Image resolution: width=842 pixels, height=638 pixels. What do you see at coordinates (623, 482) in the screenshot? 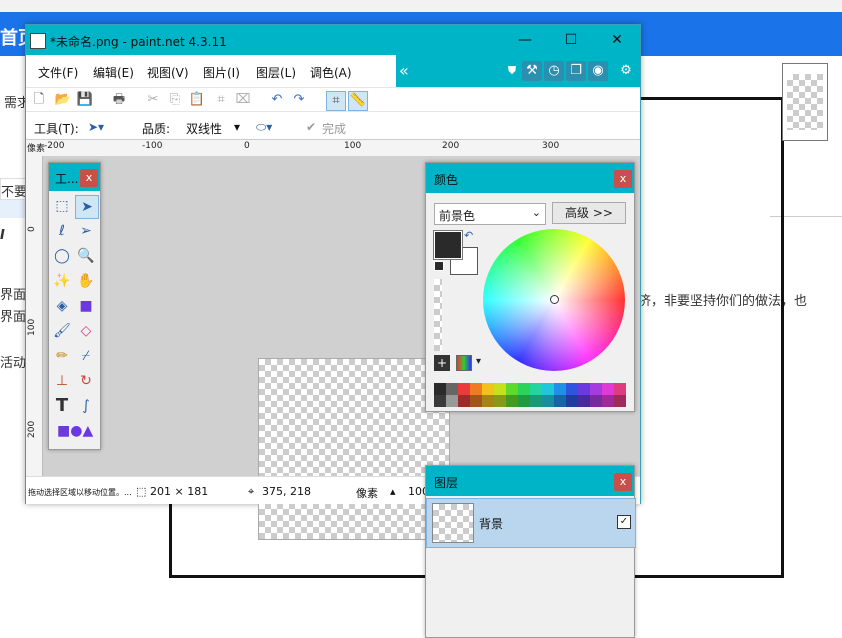
I see `layers-close-button: x` at bounding box center [623, 482].